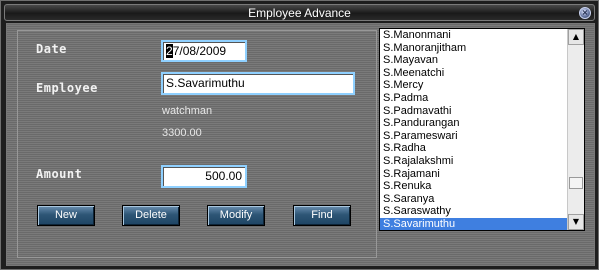 The height and width of the screenshot is (270, 599). I want to click on list-item: S.Manoranjitham, so click(473, 48).